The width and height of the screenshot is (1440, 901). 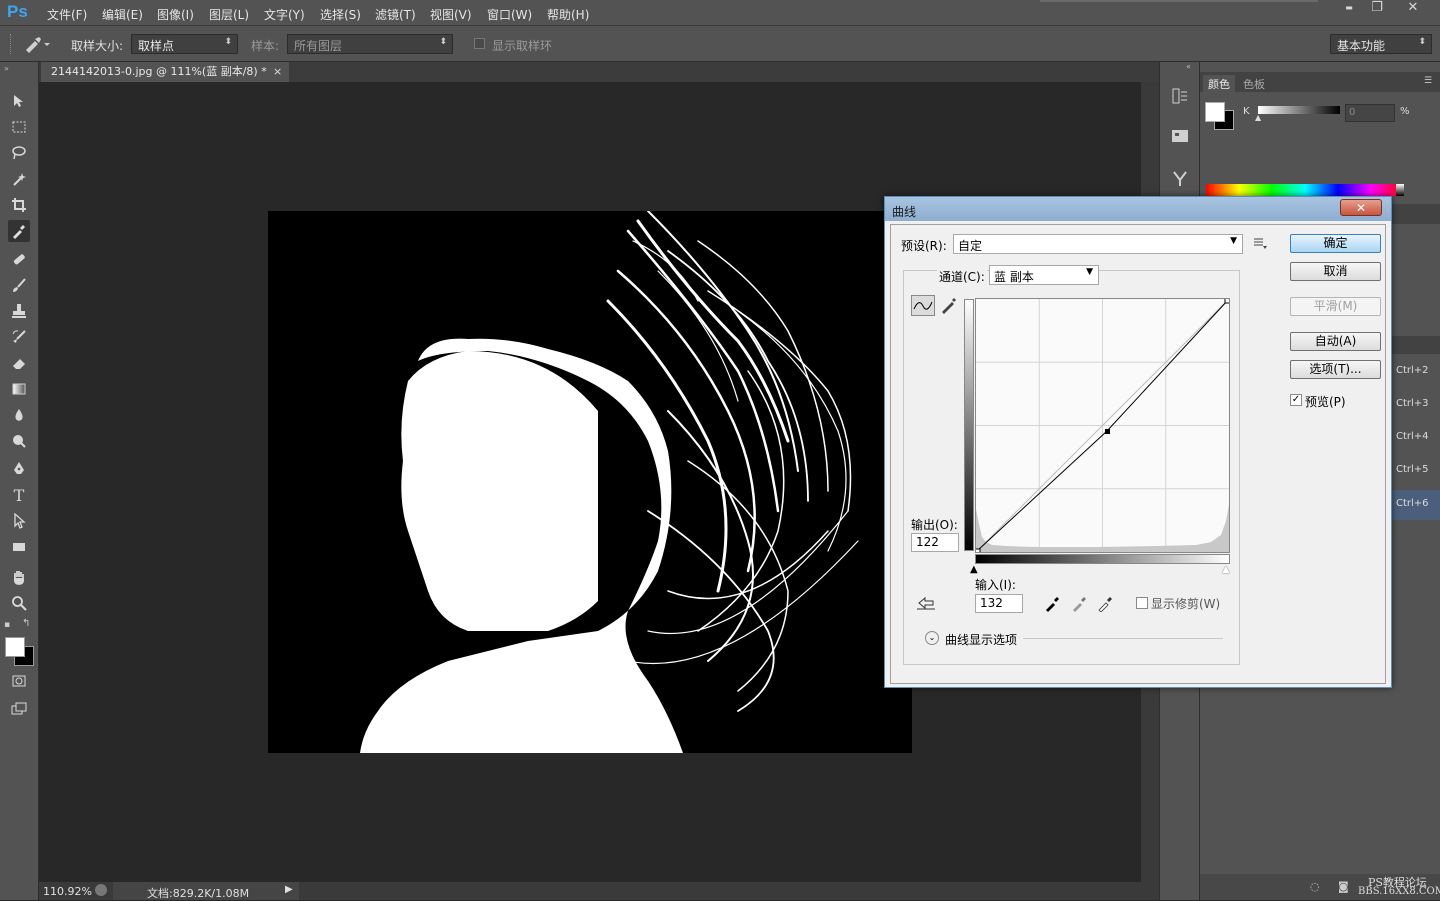 What do you see at coordinates (1142, 603) in the screenshot?
I see `show-clipping-checkbox` at bounding box center [1142, 603].